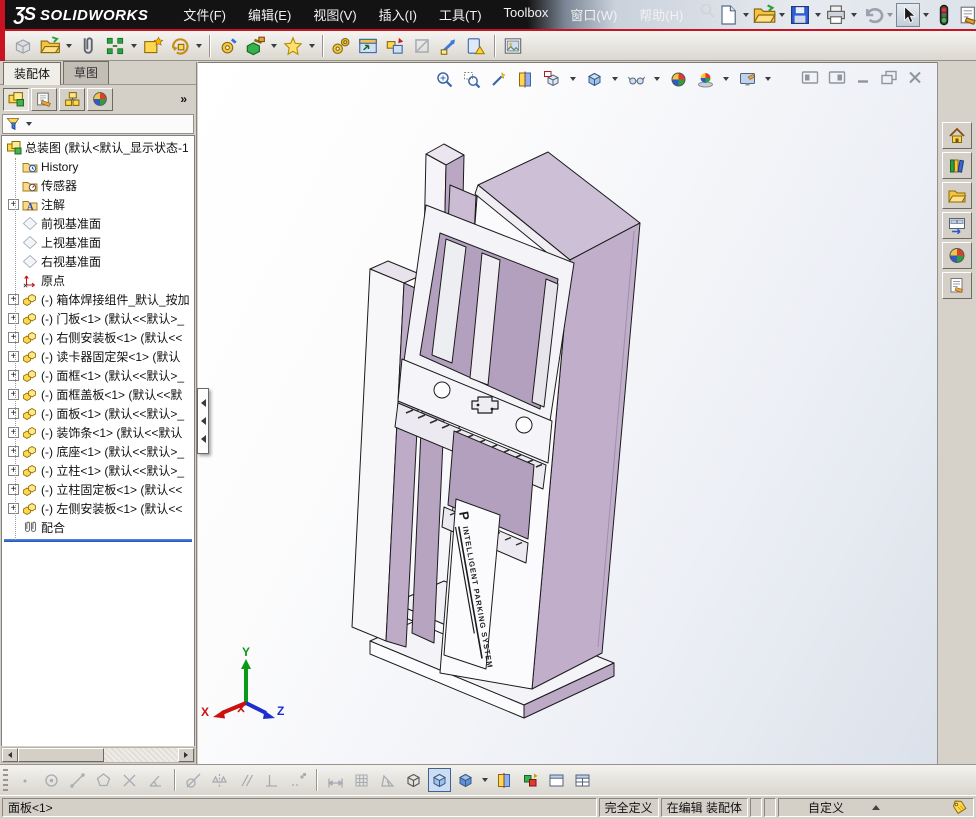  I want to click on section-view-toggle-icon, so click(504, 780).